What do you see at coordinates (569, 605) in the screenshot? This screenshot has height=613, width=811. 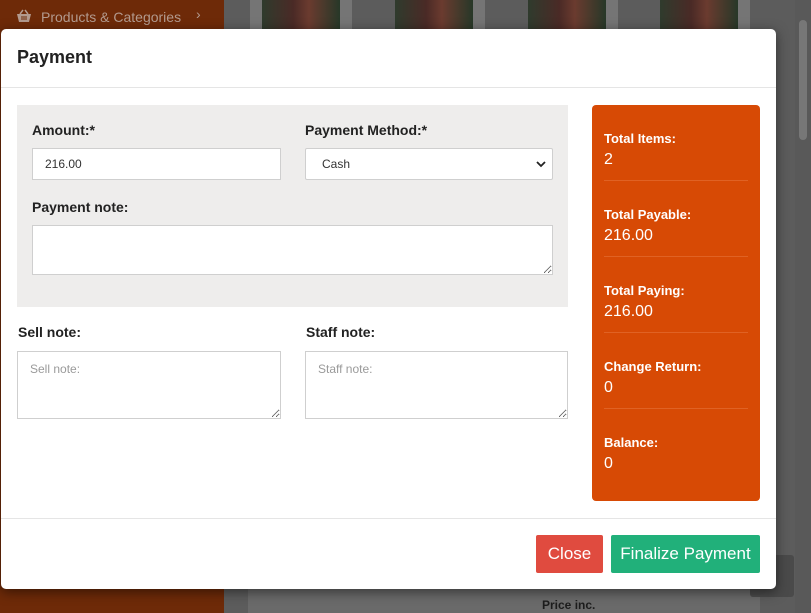 I see `price-inc-label: Price inc.` at bounding box center [569, 605].